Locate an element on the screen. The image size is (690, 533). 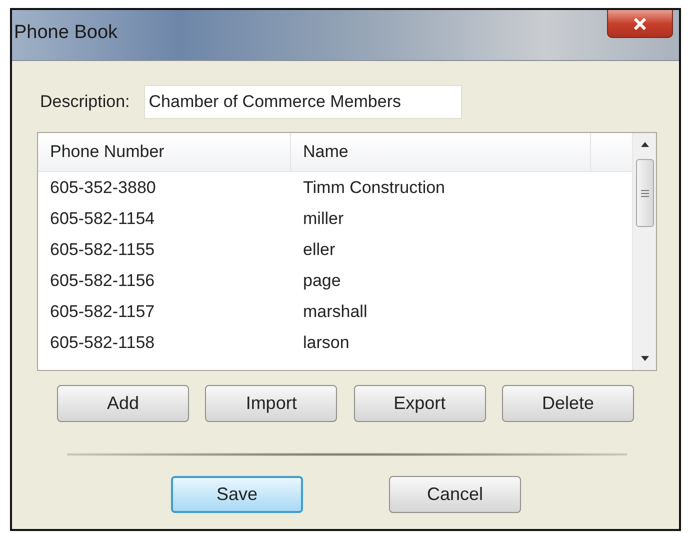
phone-cell-text: 605-582-1157 is located at coordinates (102, 312).